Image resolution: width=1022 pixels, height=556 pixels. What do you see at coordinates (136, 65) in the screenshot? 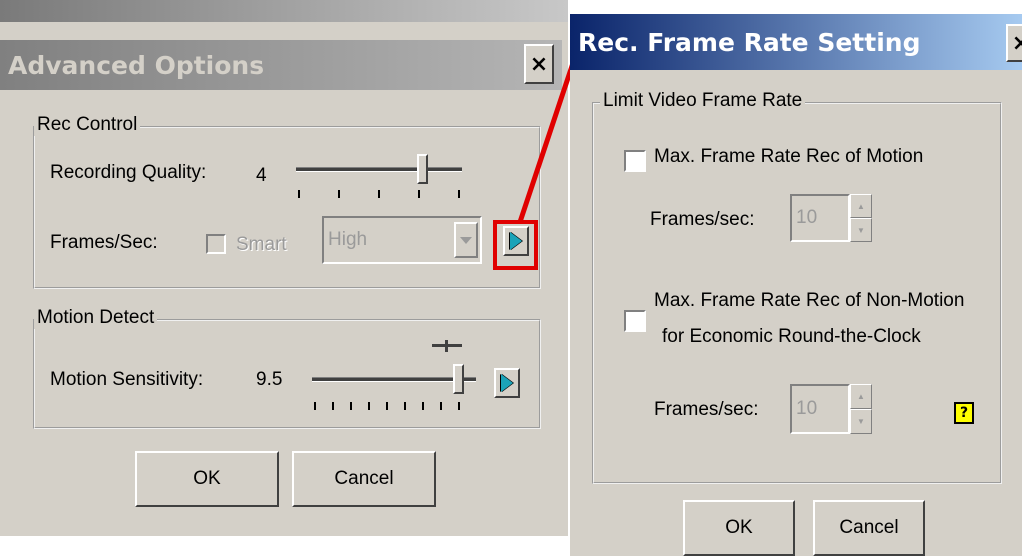
I see `advanced-options-title: Advanced Options` at bounding box center [136, 65].